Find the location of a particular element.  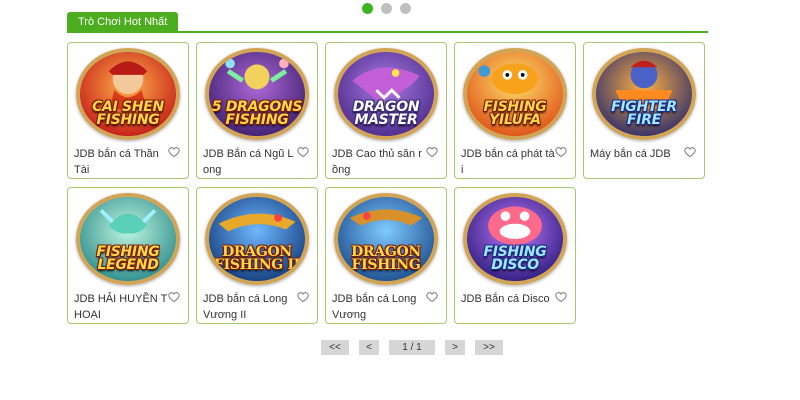

game-thumbnail: 5 DRAGONS FISHING is located at coordinates (257, 94).